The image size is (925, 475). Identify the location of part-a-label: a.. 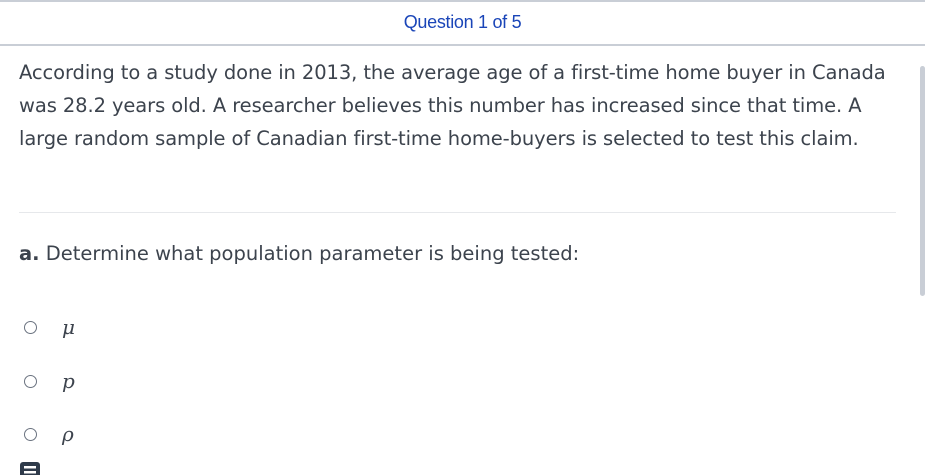
(29, 253).